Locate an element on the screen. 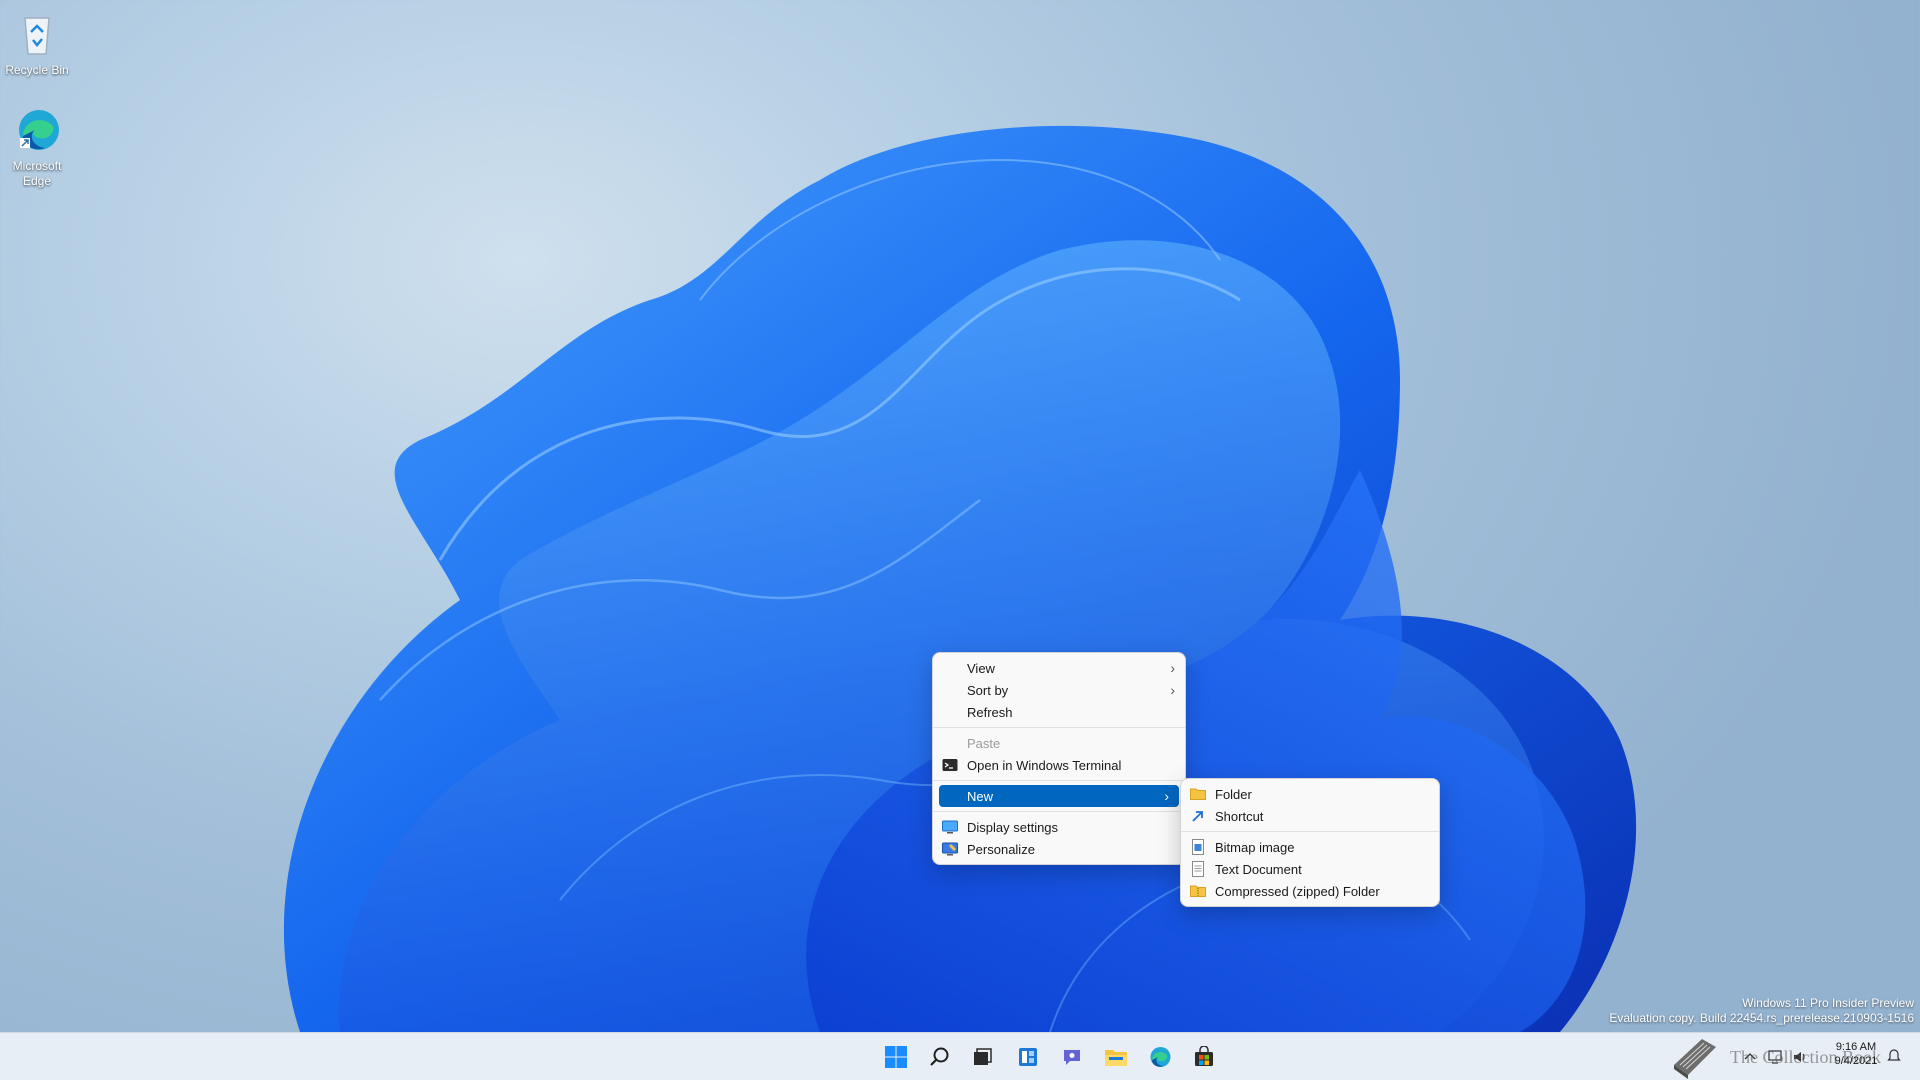  file-explorer-icon is located at coordinates (1116, 1058).